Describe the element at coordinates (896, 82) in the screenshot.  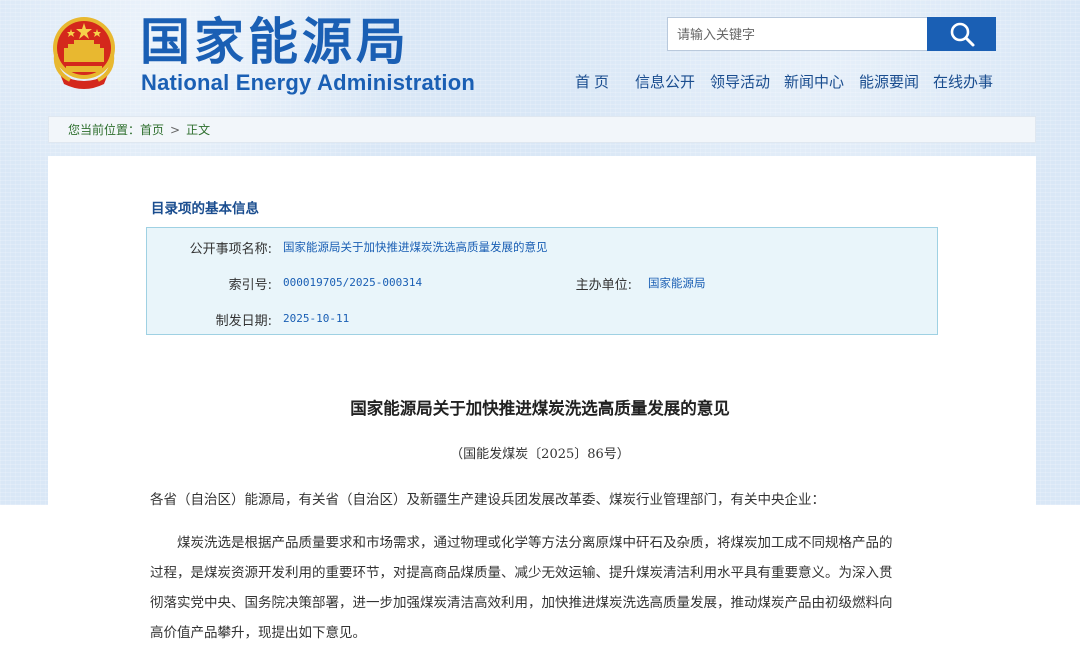
I see `nav-energy-news: 能源要闻` at that location.